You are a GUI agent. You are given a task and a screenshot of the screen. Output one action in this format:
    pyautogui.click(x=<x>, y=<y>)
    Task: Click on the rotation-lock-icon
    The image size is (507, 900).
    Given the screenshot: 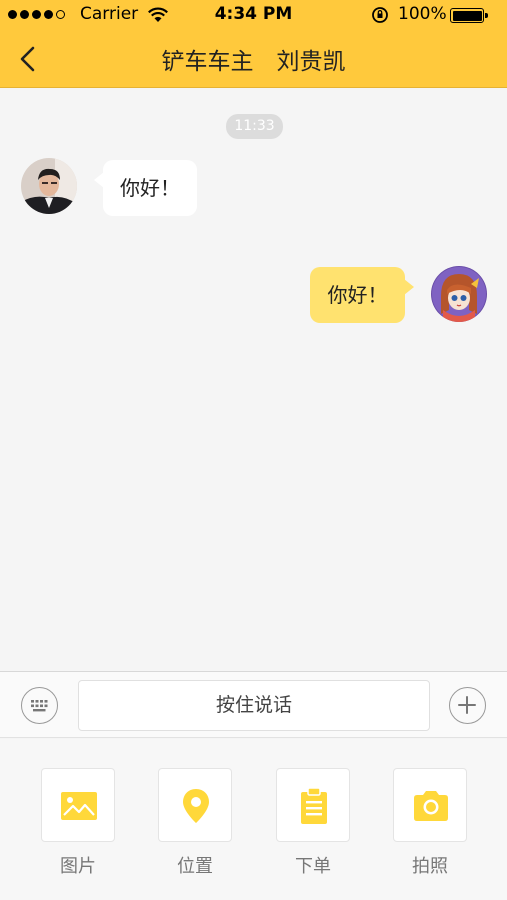 What is the action you would take?
    pyautogui.click(x=380, y=15)
    